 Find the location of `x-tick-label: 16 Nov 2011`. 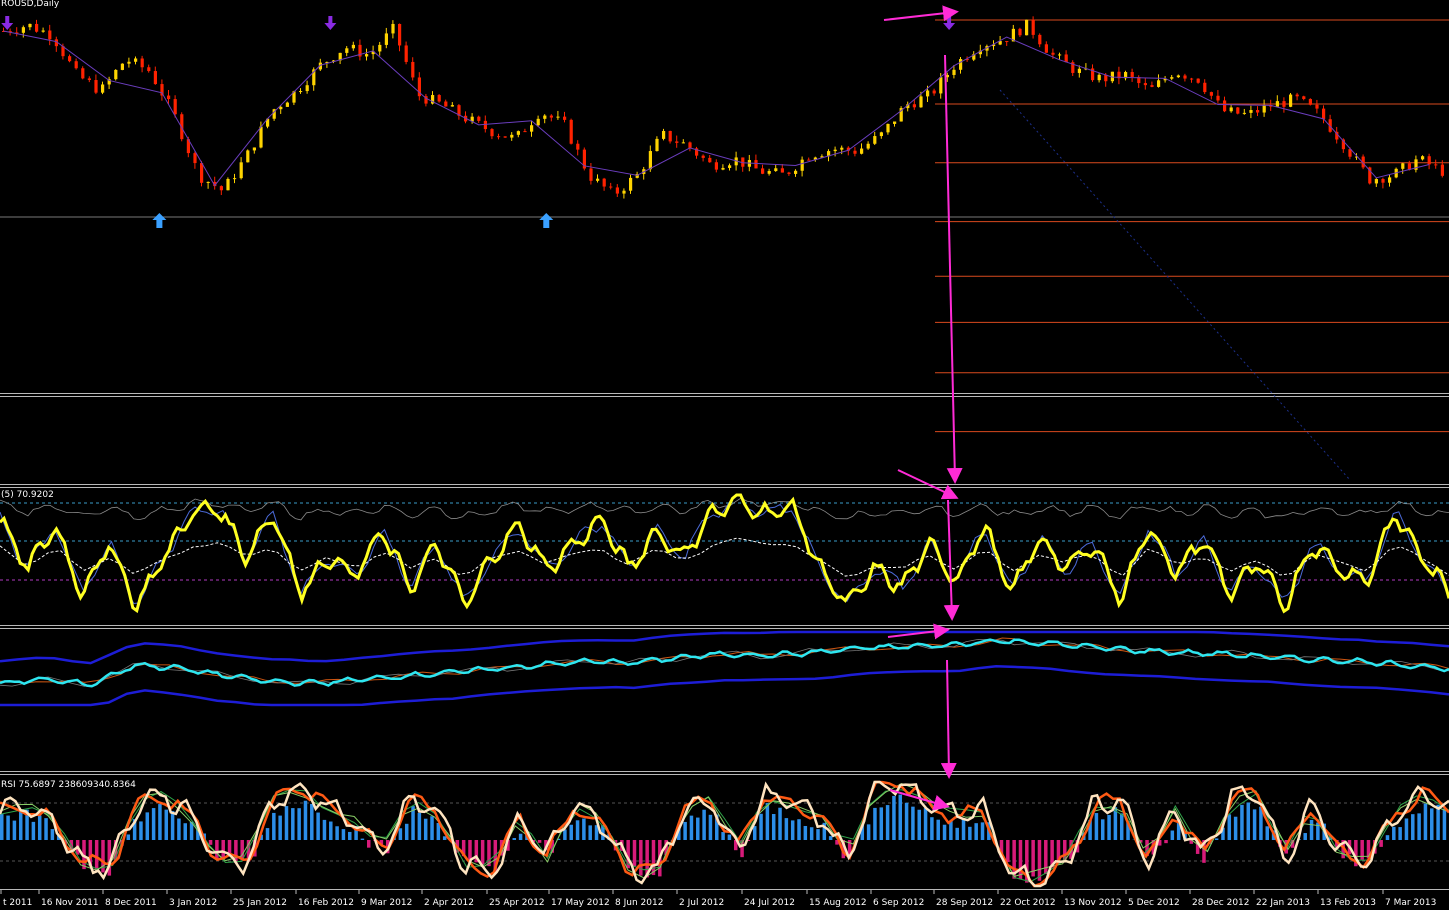

x-tick-label: 16 Nov 2011 is located at coordinates (70, 903).